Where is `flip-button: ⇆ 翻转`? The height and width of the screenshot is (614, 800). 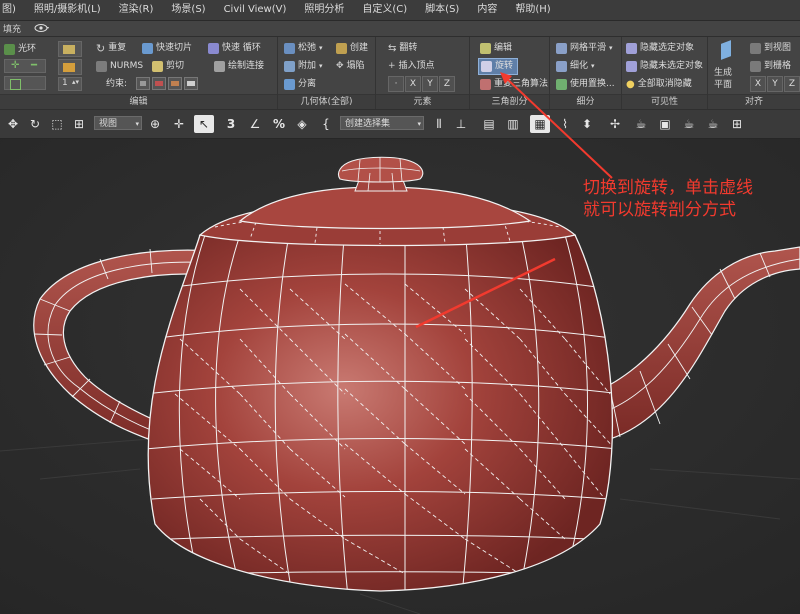
flip-button: ⇆ 翻转 is located at coordinates (402, 48).